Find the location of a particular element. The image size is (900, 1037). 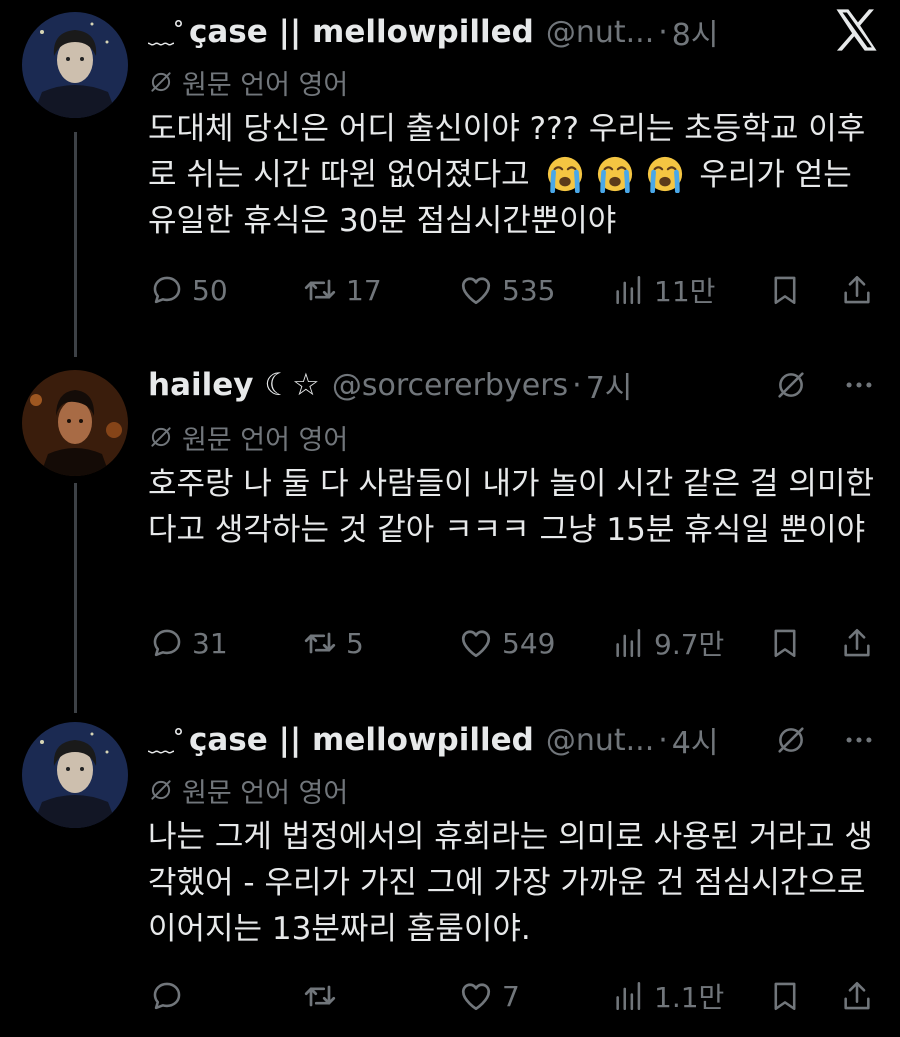

action-bar: 31 5 549 9.7만 is located at coordinates (515, 643).